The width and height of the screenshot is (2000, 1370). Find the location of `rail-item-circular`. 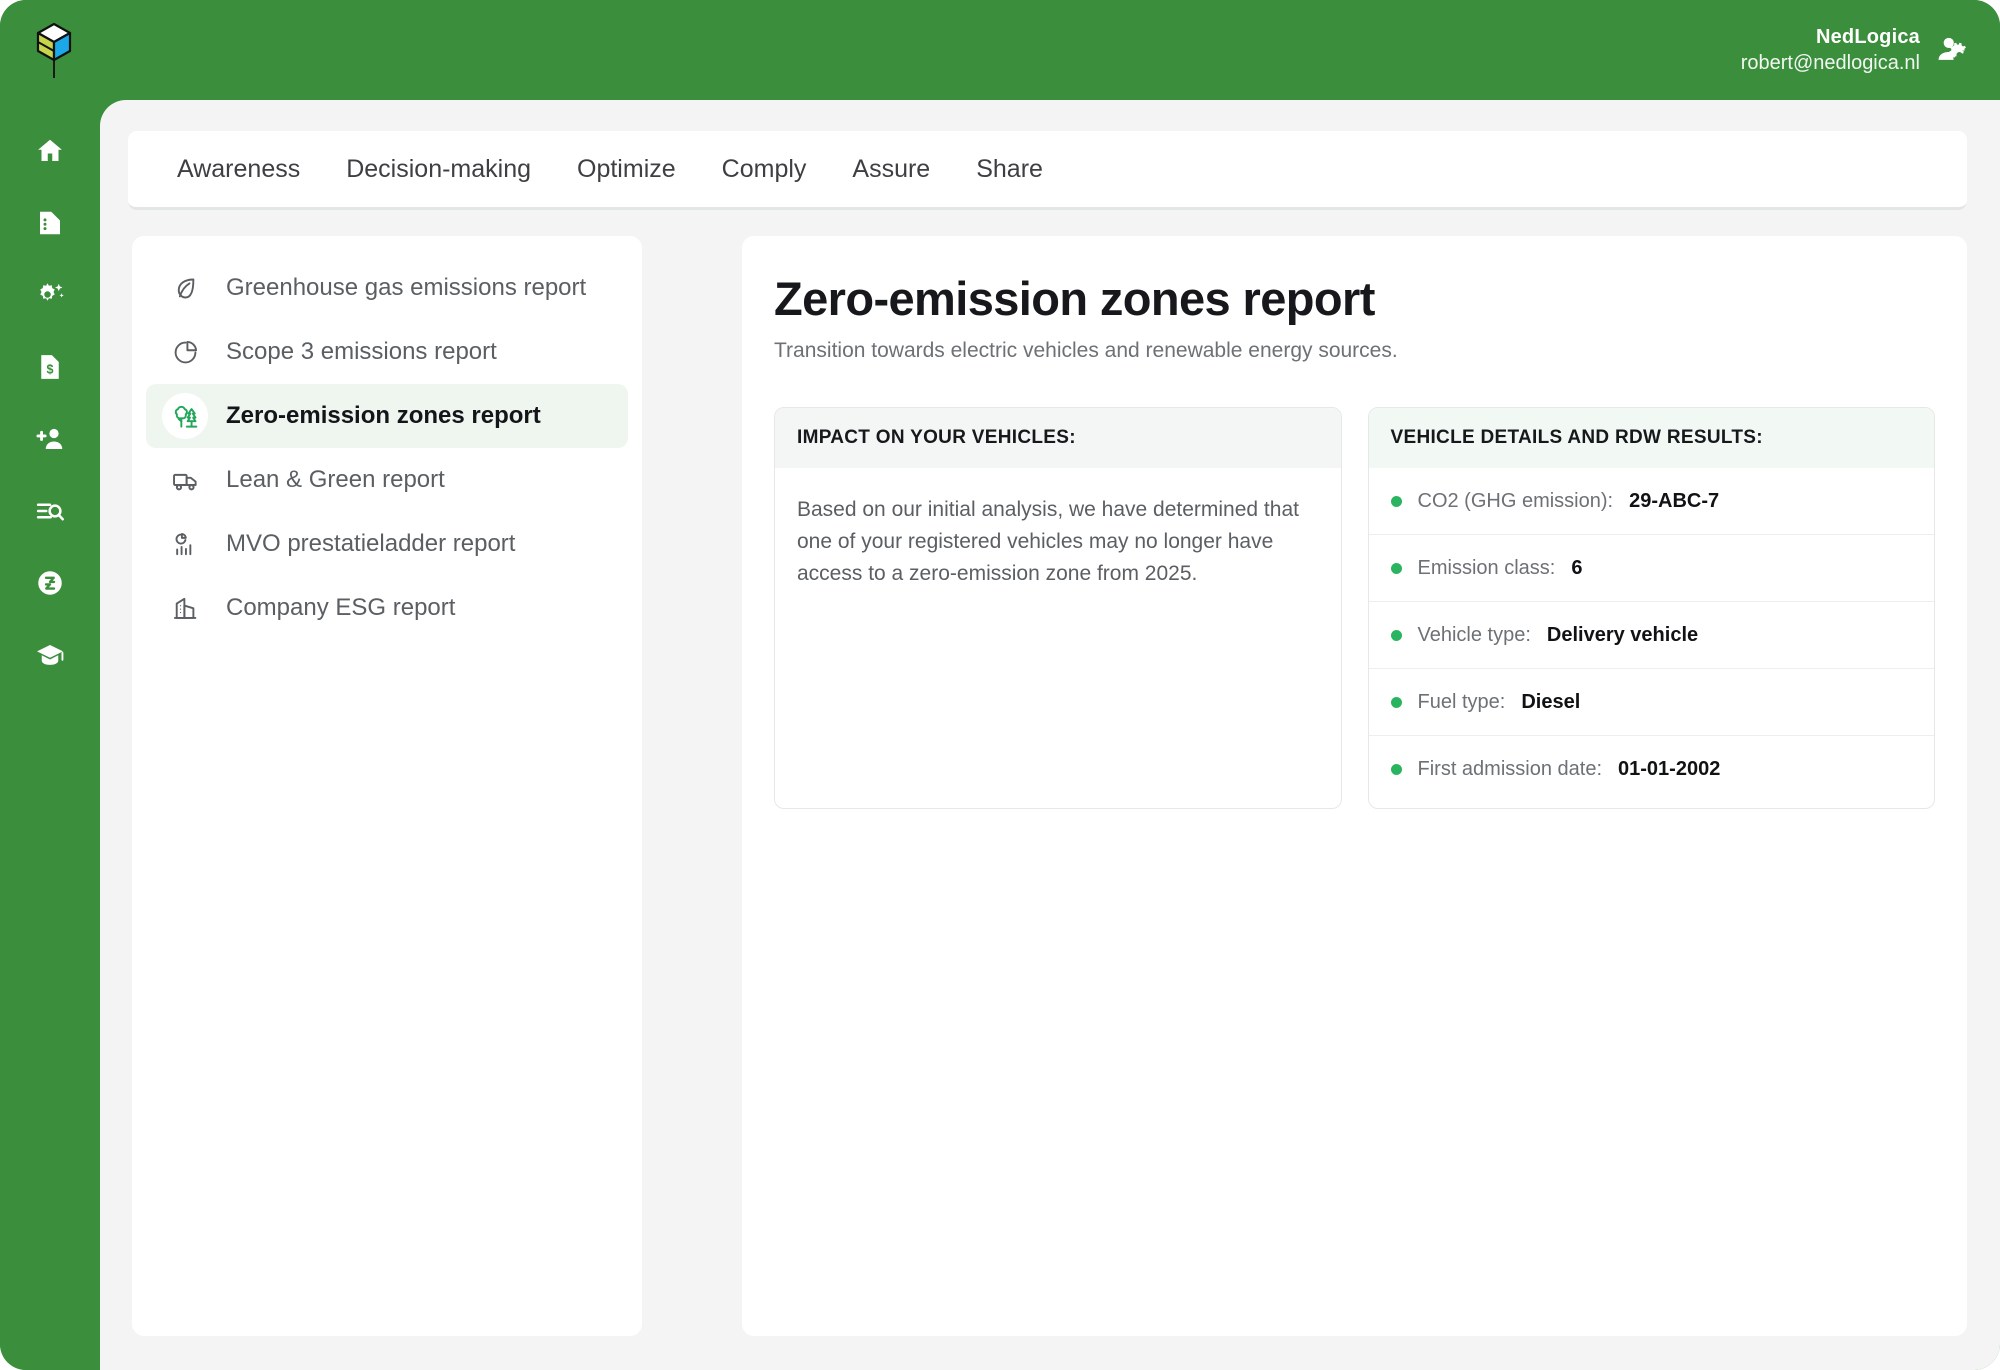

rail-item-circular is located at coordinates (50, 583).